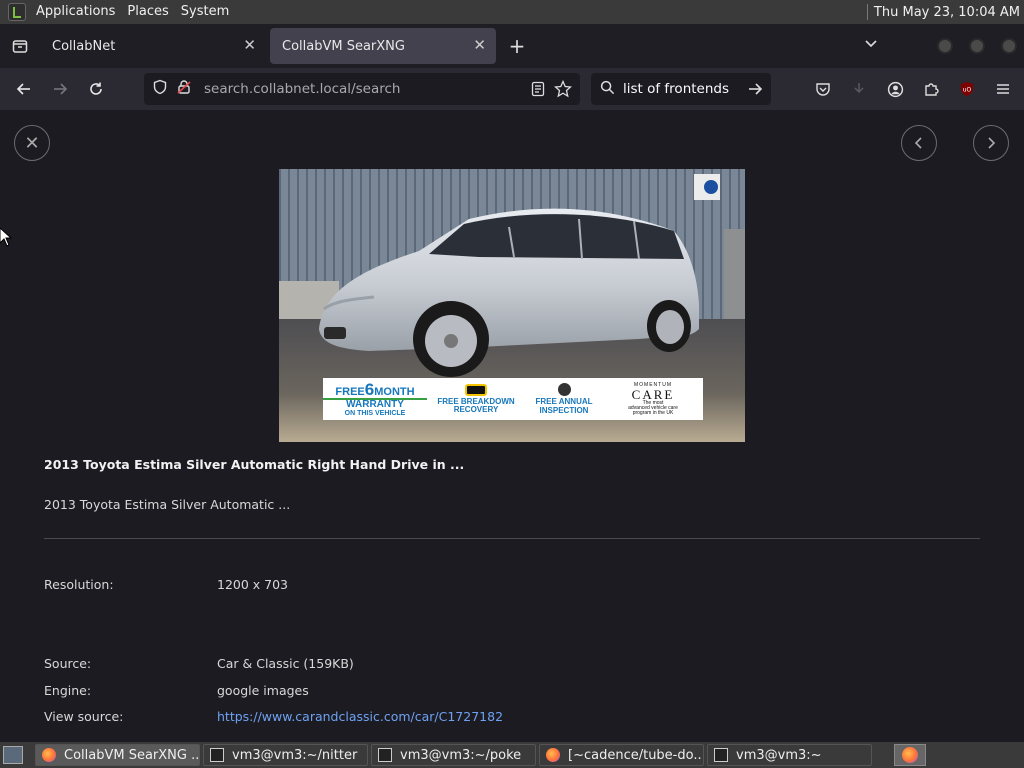 This screenshot has height=768, width=1024. What do you see at coordinates (476, 389) in the screenshot?
I see `recovery-truck-icon` at bounding box center [476, 389].